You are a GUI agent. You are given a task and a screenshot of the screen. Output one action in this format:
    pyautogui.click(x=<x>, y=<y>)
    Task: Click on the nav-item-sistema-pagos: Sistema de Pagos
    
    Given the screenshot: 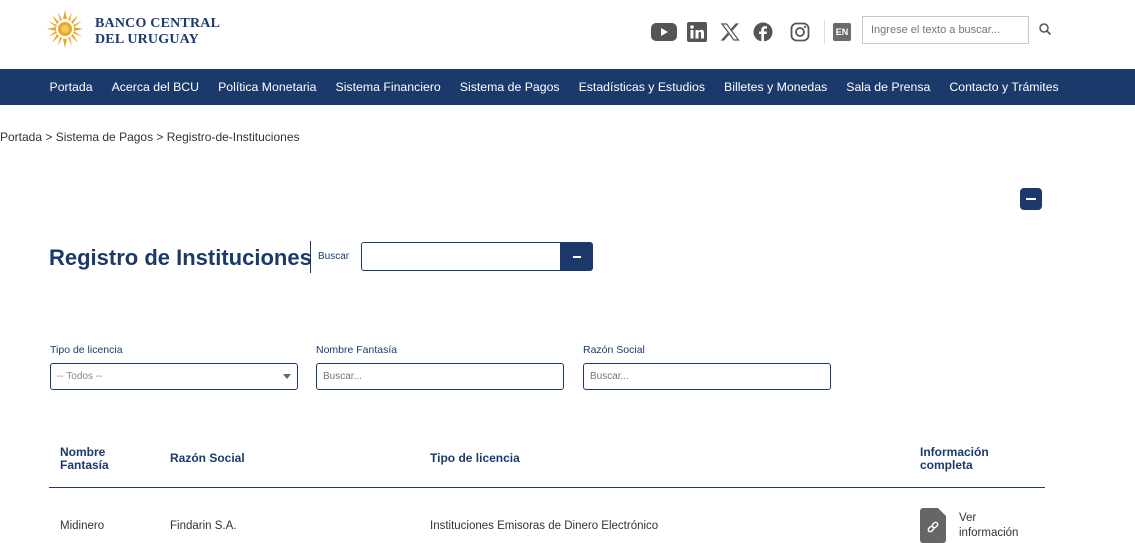 What is the action you would take?
    pyautogui.click(x=509, y=87)
    